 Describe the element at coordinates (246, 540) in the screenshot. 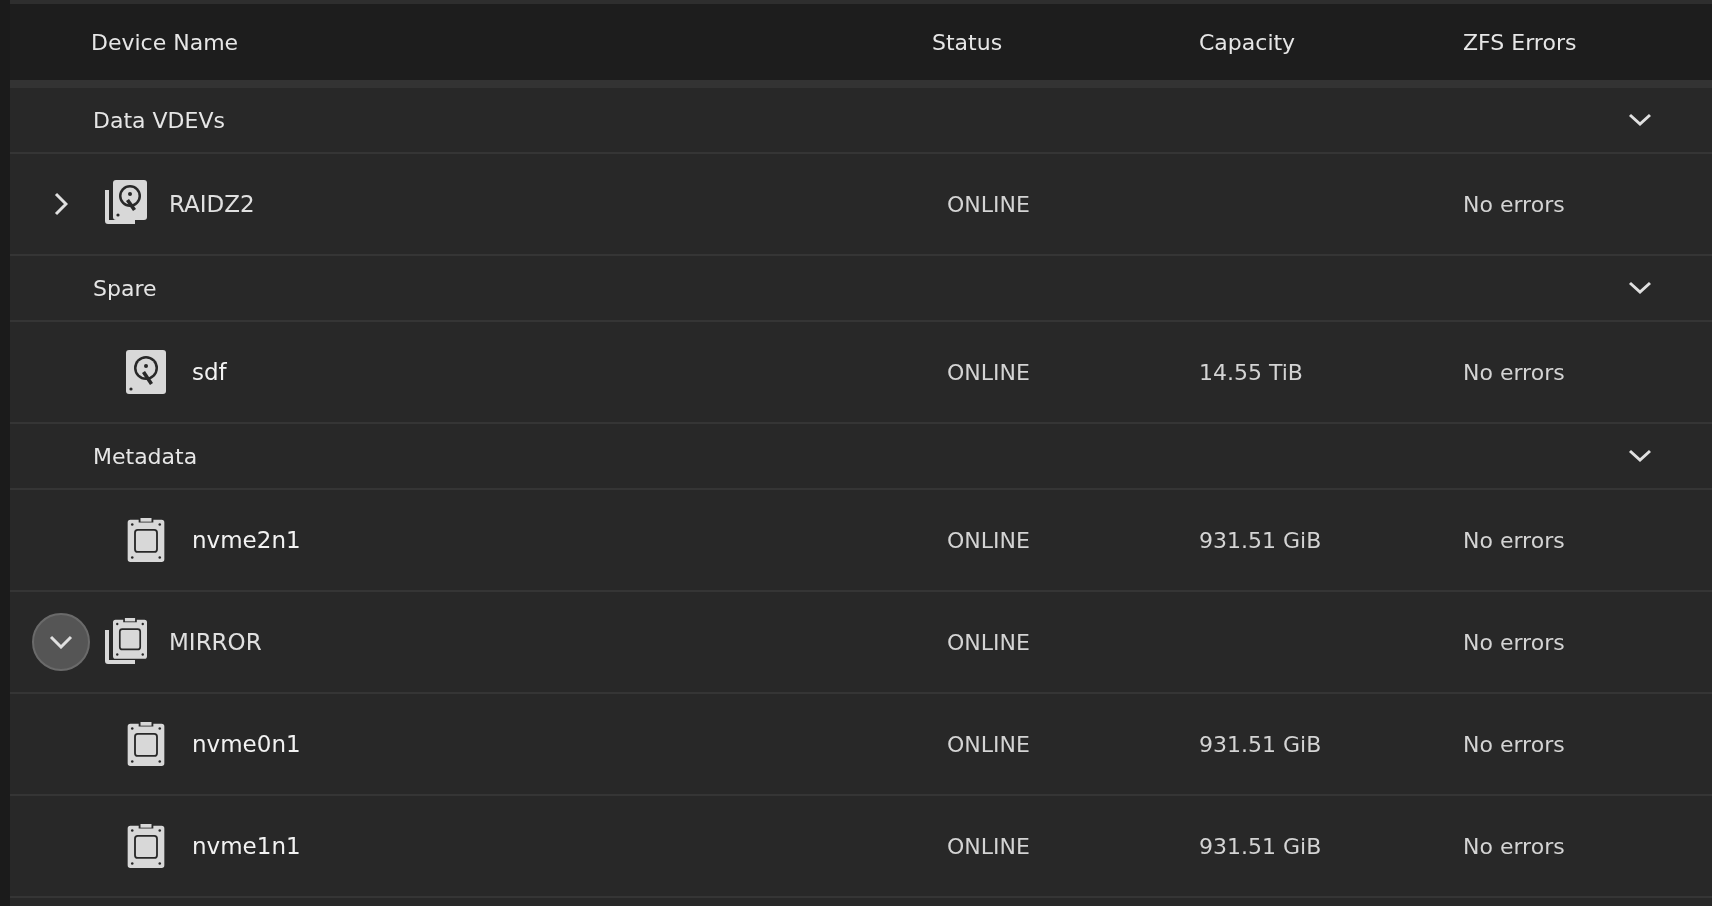

I see `device-name: nvme2n1` at that location.